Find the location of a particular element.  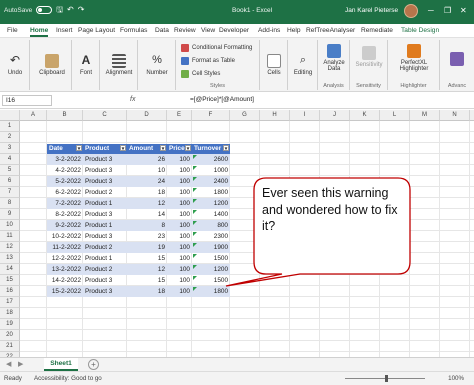

fx-icon: fx is located at coordinates (132, 99).